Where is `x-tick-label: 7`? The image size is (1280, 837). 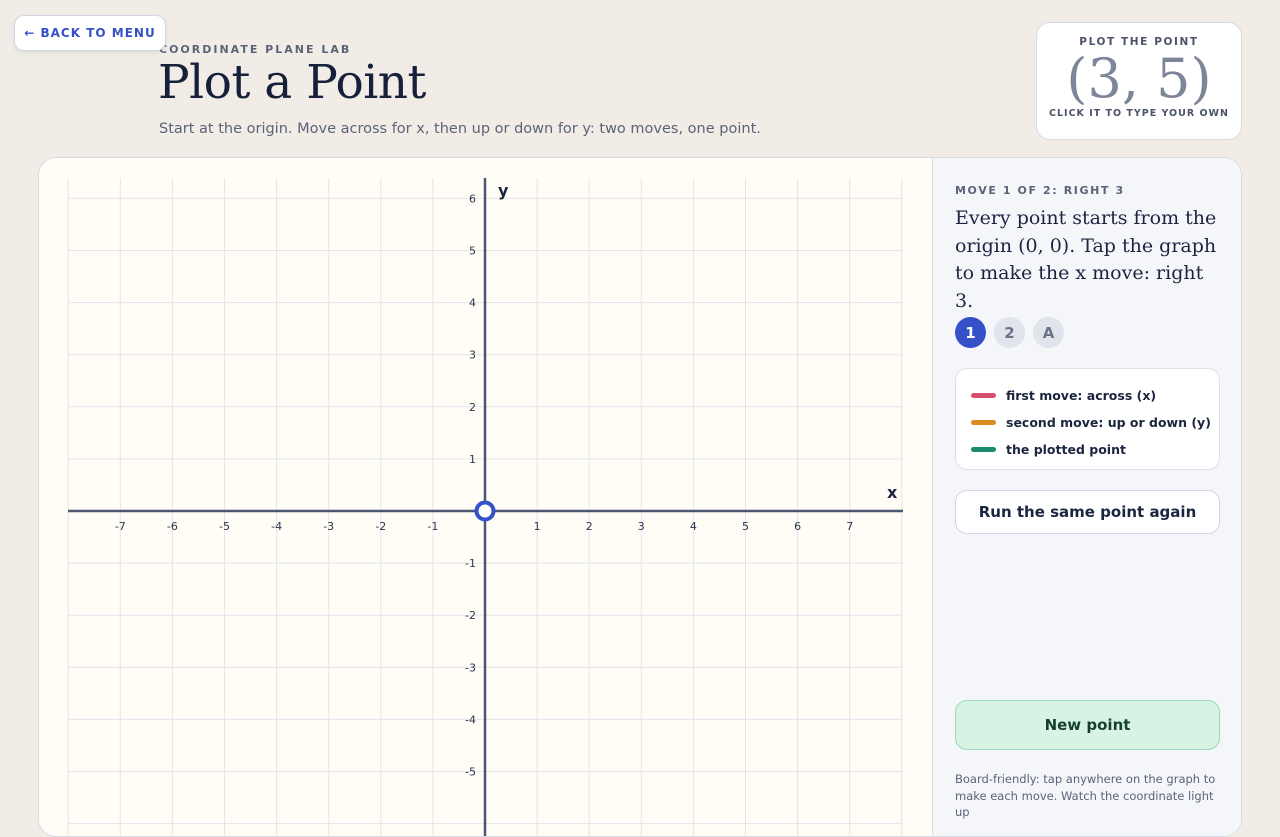
x-tick-label: 7 is located at coordinates (849, 526).